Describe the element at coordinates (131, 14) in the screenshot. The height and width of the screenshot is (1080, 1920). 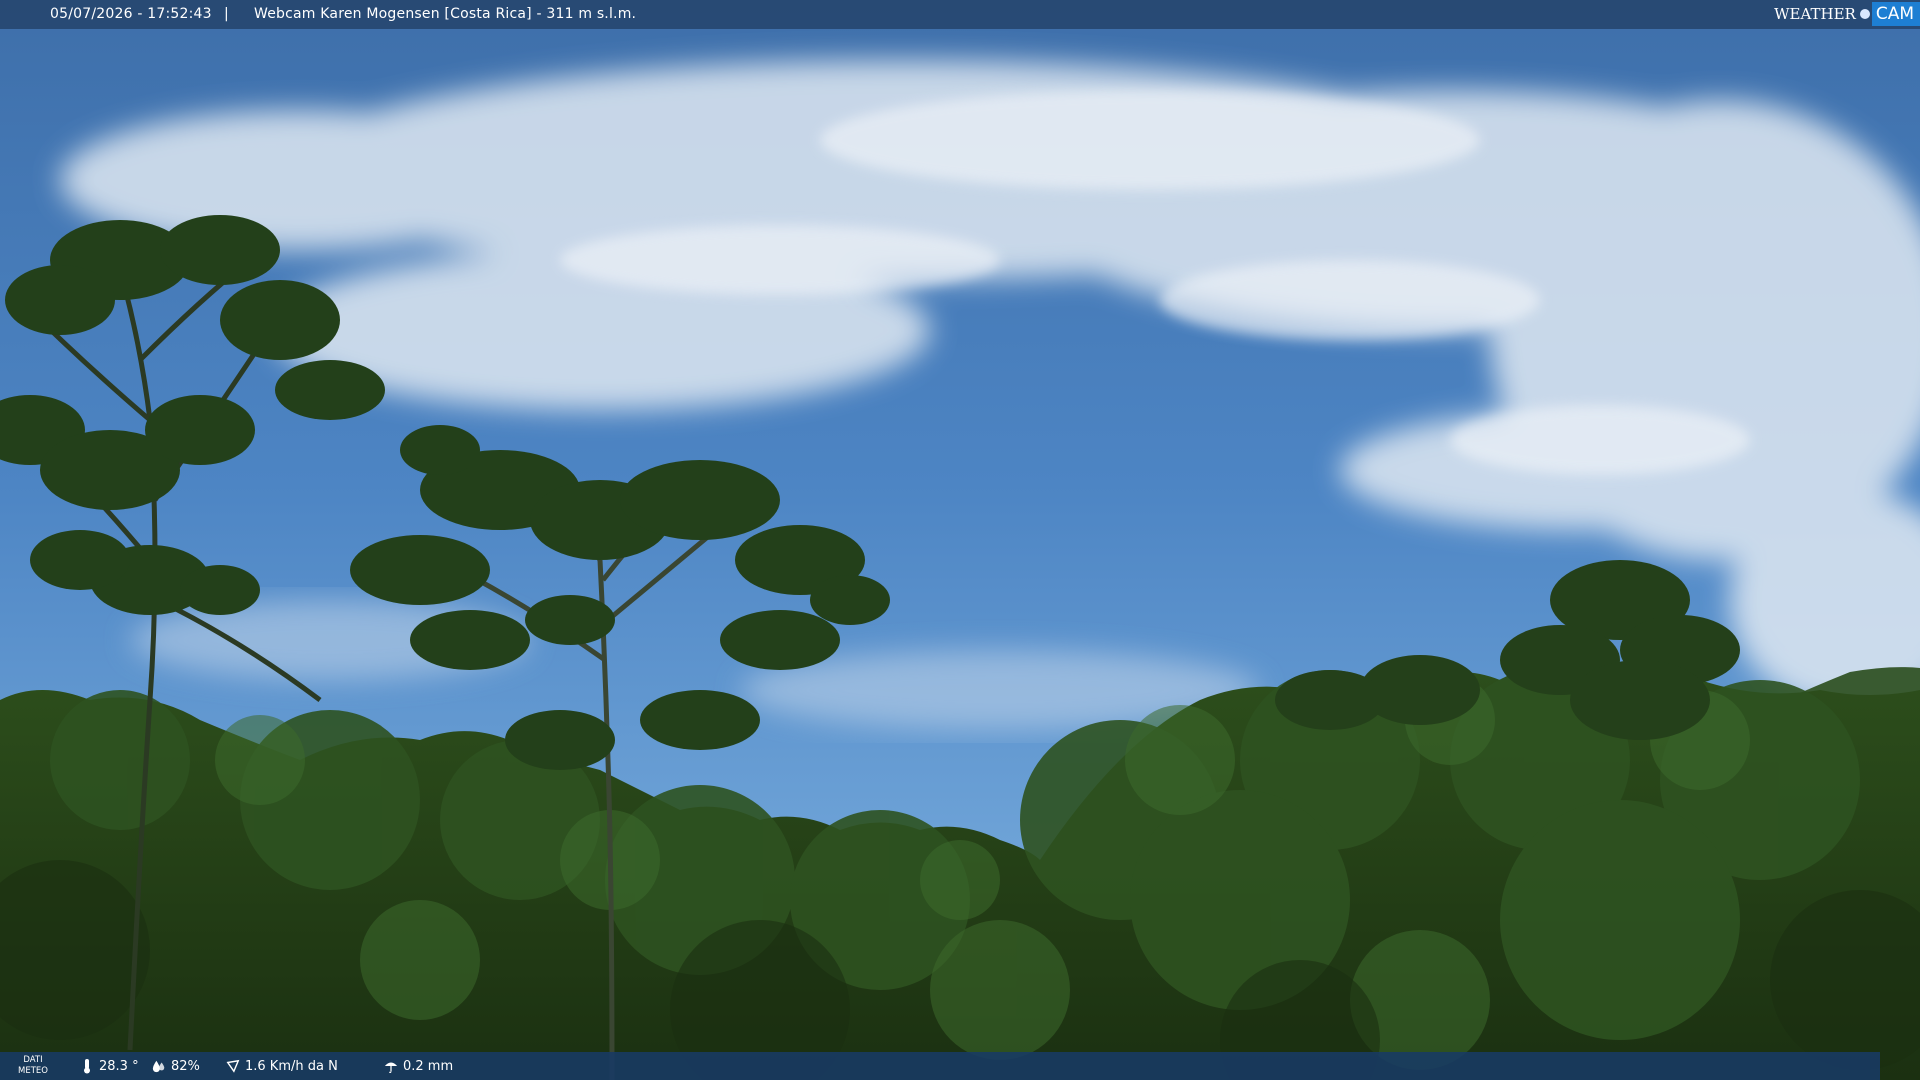
I see `timestamp: 05/07/2026 - 17:52:43` at that location.